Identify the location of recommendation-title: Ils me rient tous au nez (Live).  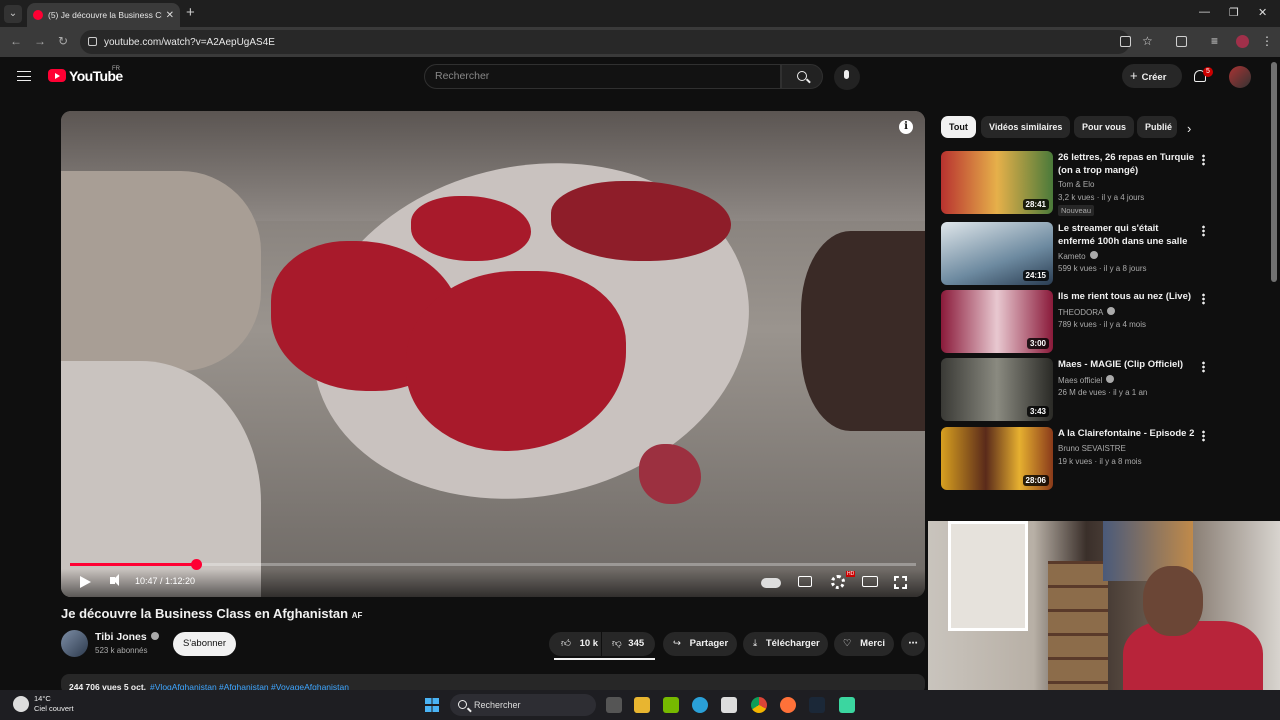
(1128, 296).